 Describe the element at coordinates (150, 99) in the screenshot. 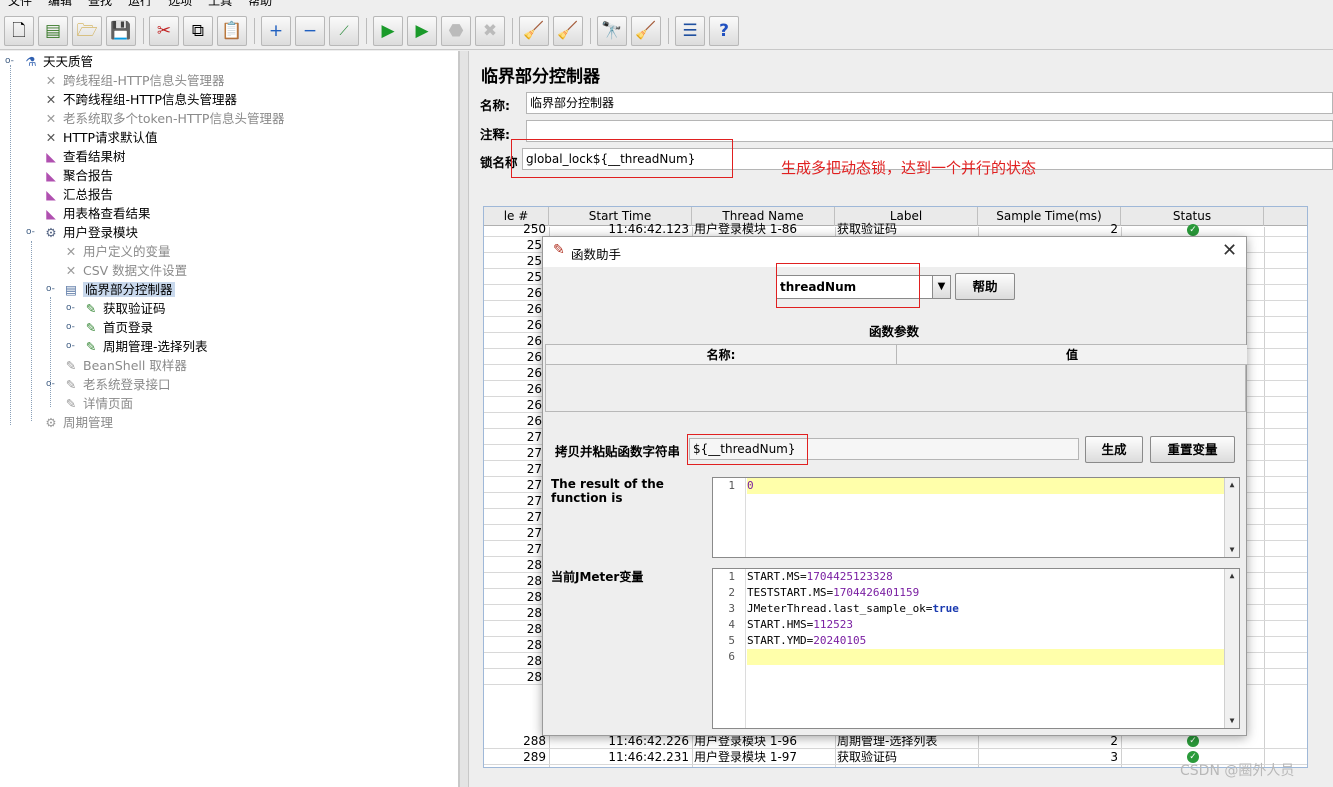

I see `tree-node-label: 不跨线程组-HTTP信息头管理器` at that location.